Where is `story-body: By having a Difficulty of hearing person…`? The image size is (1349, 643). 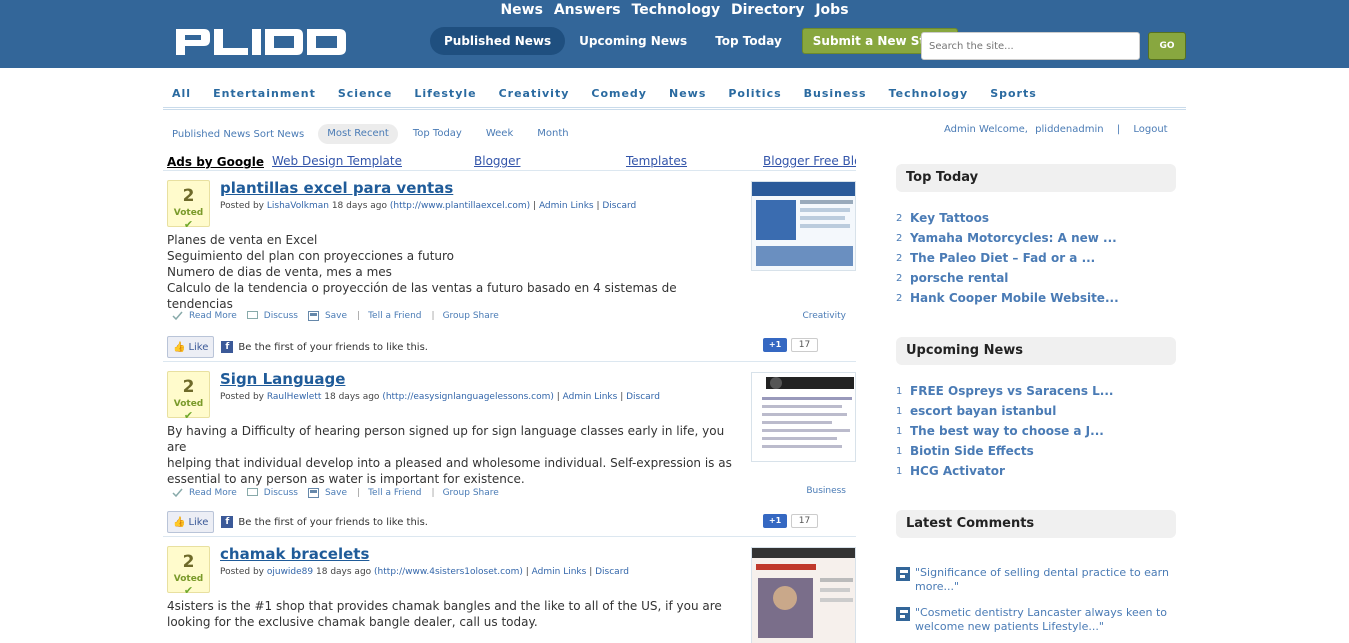 story-body: By having a Difficulty of hearing person… is located at coordinates (454, 455).